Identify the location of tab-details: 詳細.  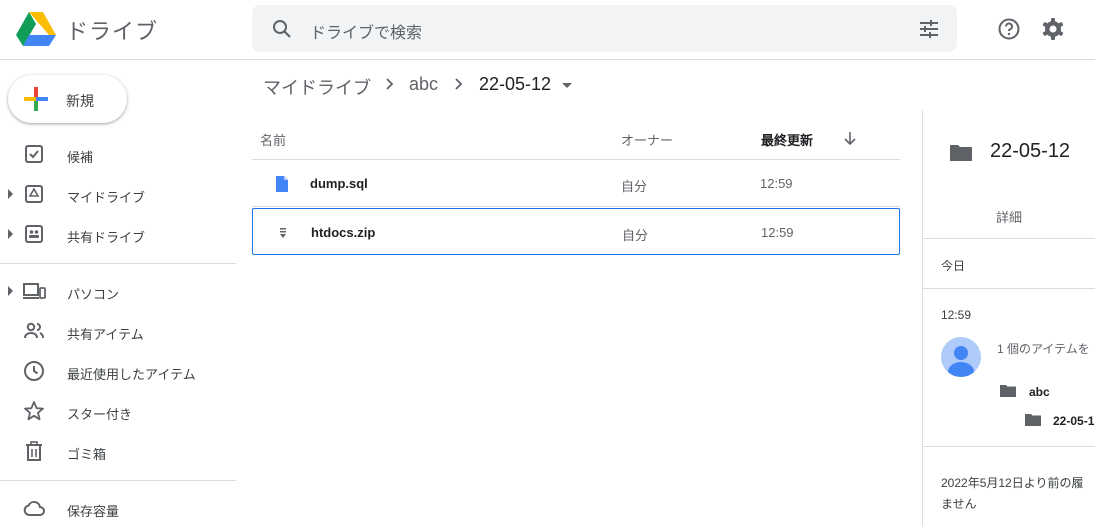
(1009, 216).